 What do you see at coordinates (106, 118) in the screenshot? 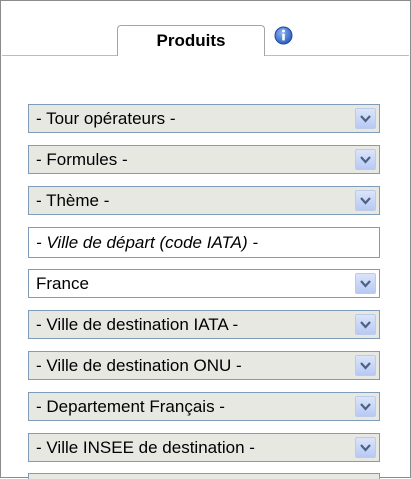
I see `tour-operateurs-value: - Tour opérateurs -` at bounding box center [106, 118].